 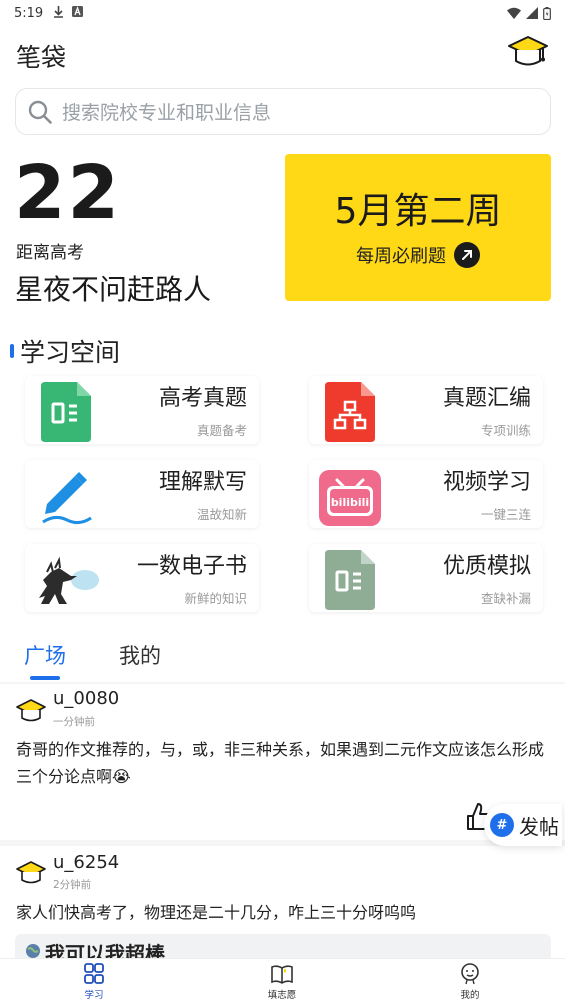 What do you see at coordinates (113, 289) in the screenshot?
I see `motto-text: 星夜不问赶路人` at bounding box center [113, 289].